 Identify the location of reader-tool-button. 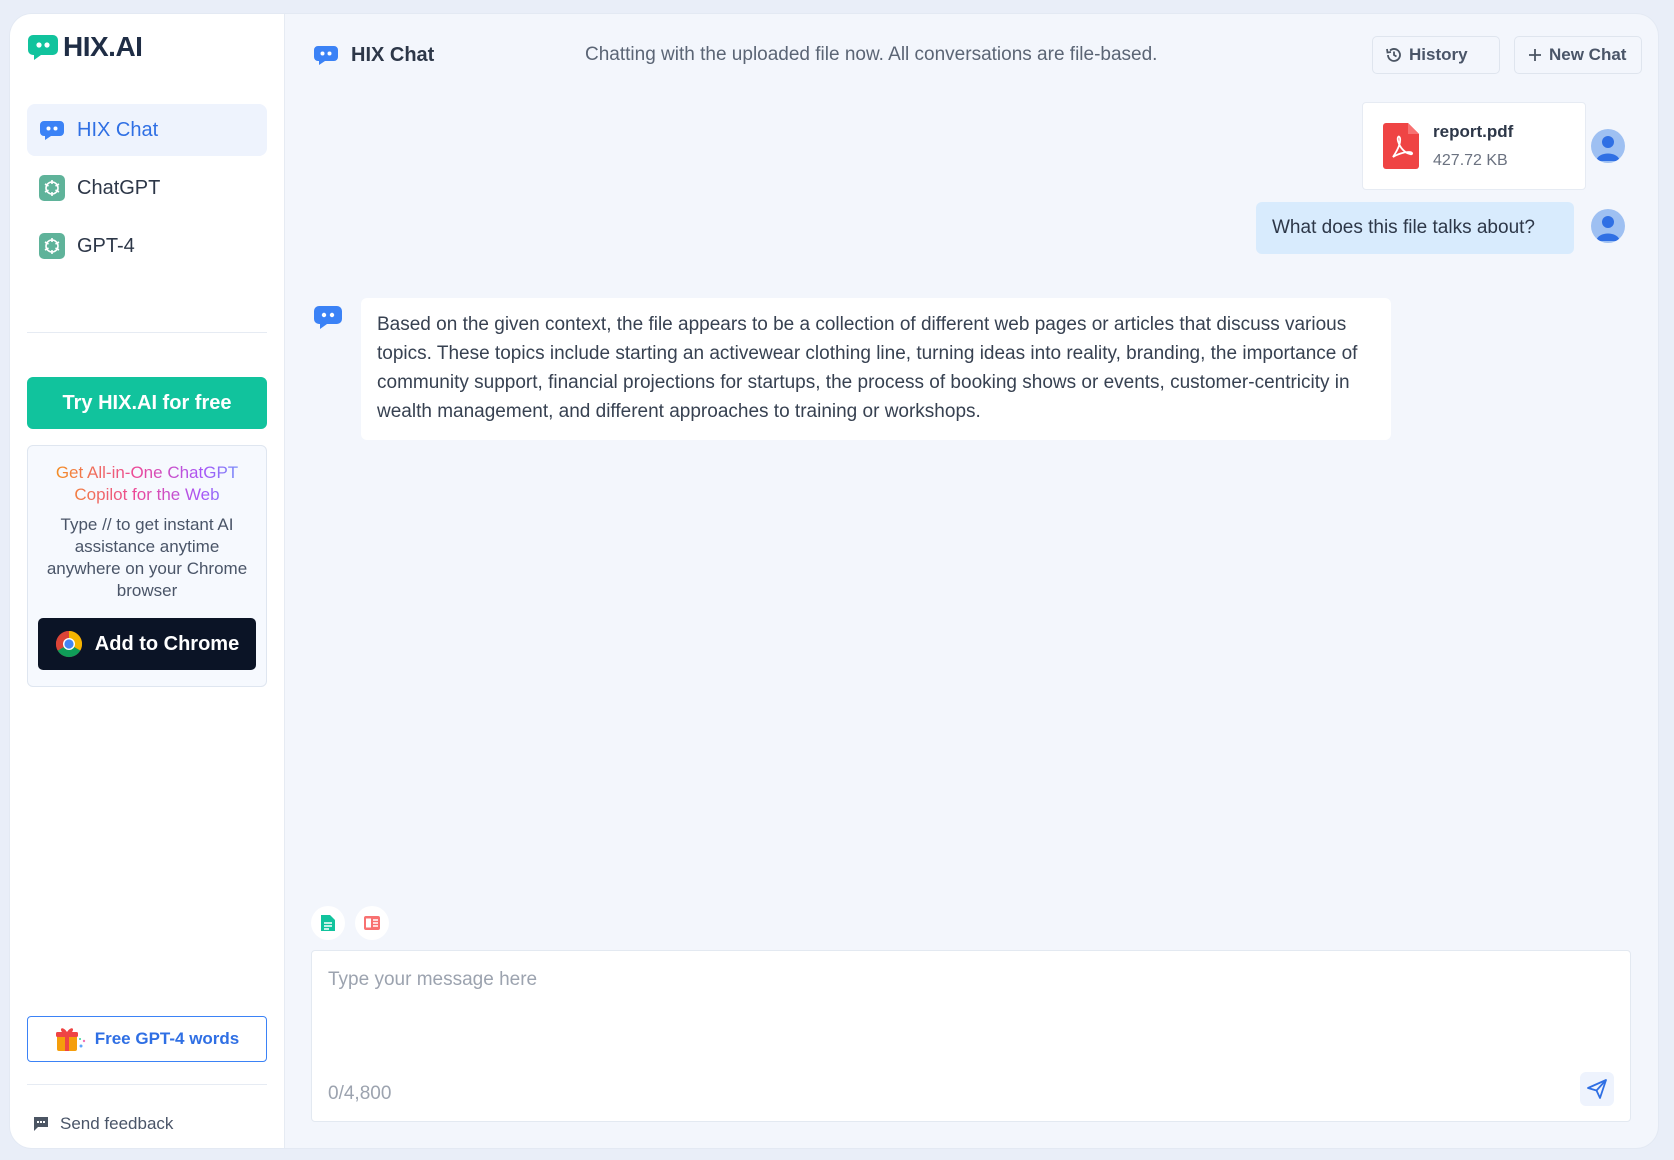
(372, 923).